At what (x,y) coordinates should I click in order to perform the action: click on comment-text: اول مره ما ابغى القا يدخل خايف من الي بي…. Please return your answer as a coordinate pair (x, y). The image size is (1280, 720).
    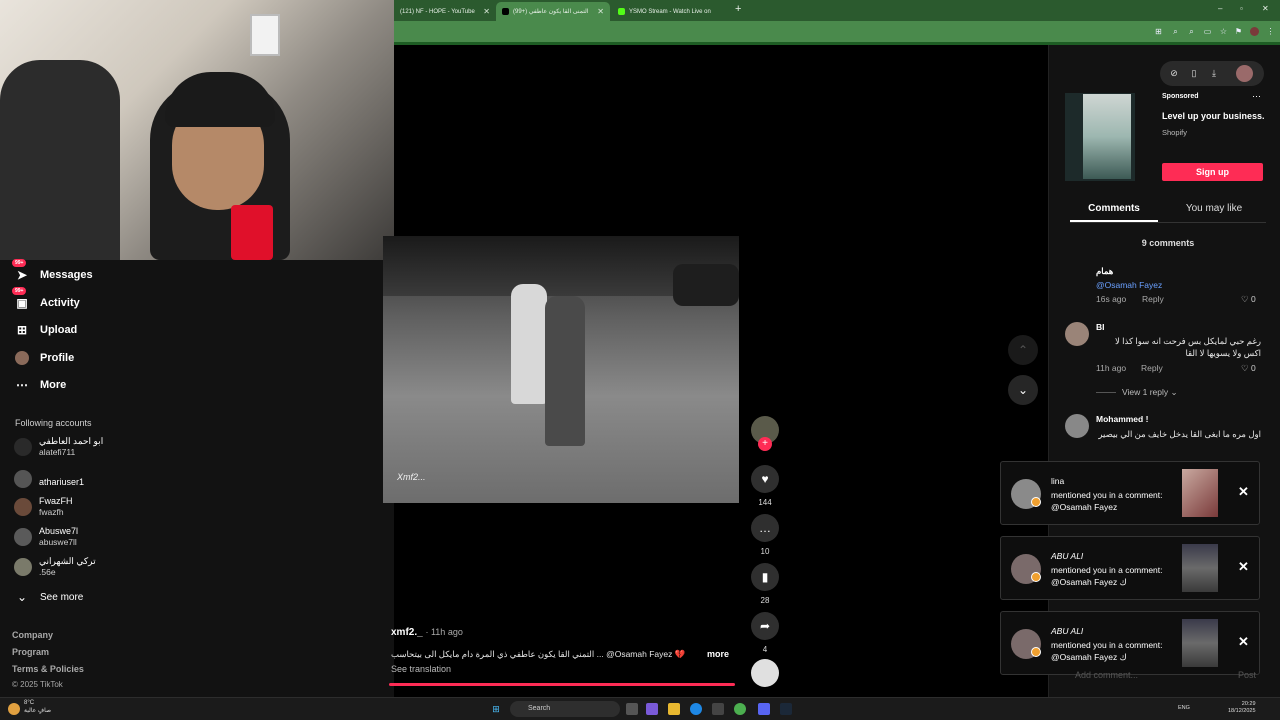
    Looking at the image, I should click on (1179, 434).